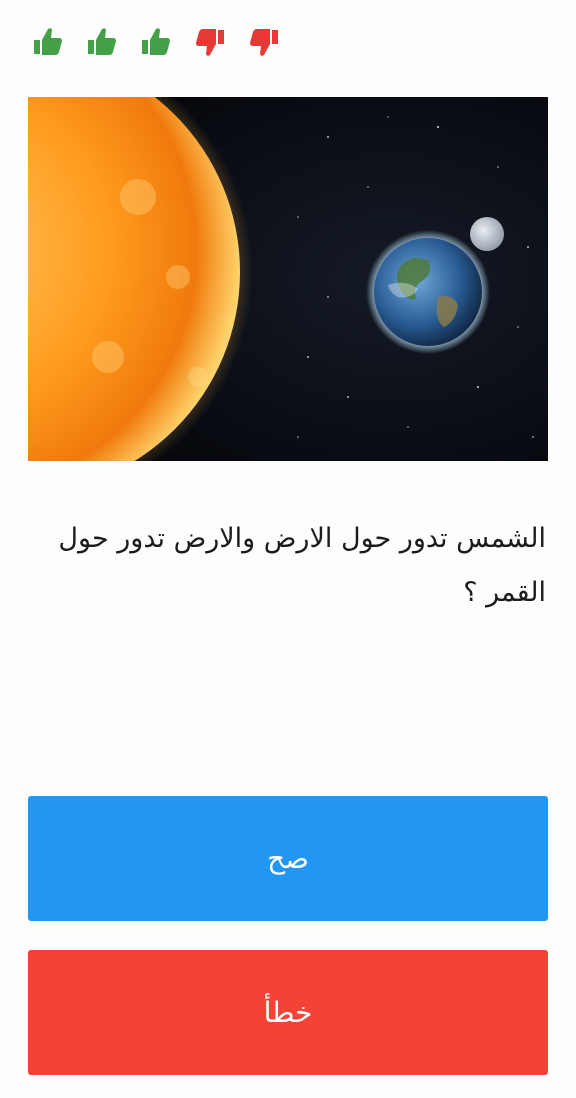 The width and height of the screenshot is (576, 1098). I want to click on true-button: صح, so click(288, 858).